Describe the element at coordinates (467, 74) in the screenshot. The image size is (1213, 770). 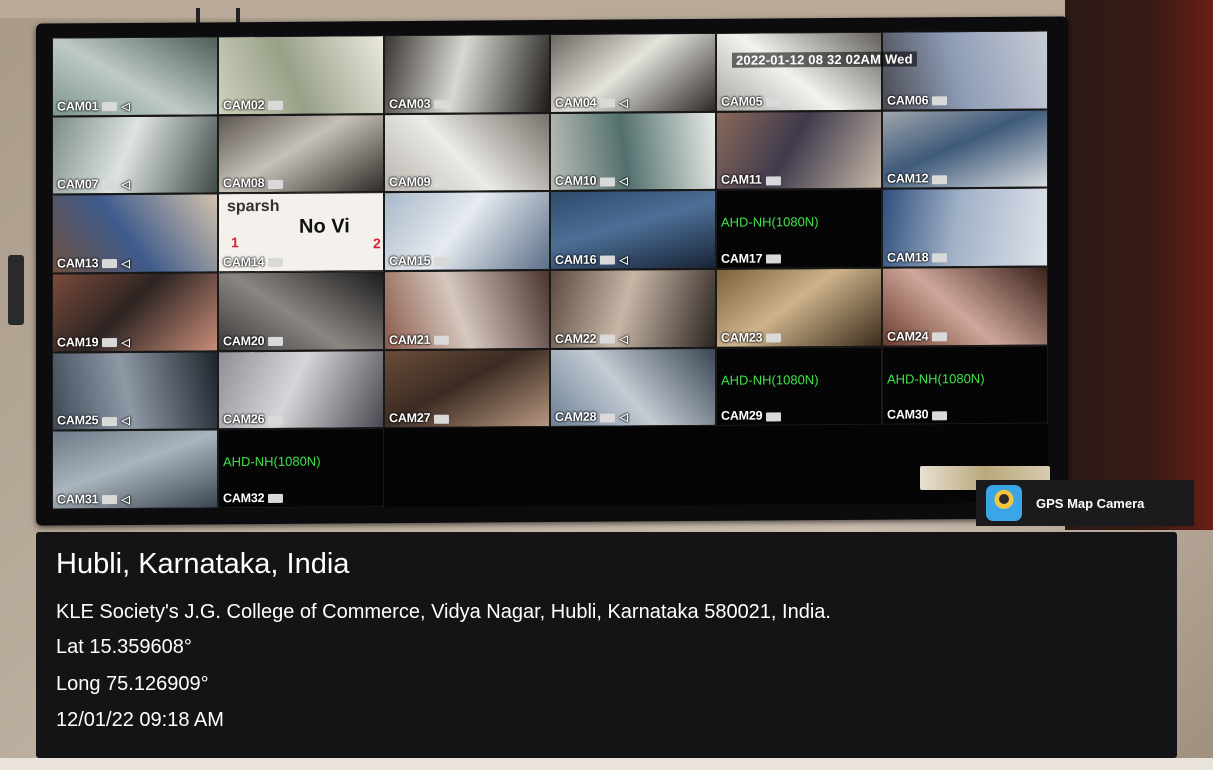
I see `camera-tile: CAM03` at that location.